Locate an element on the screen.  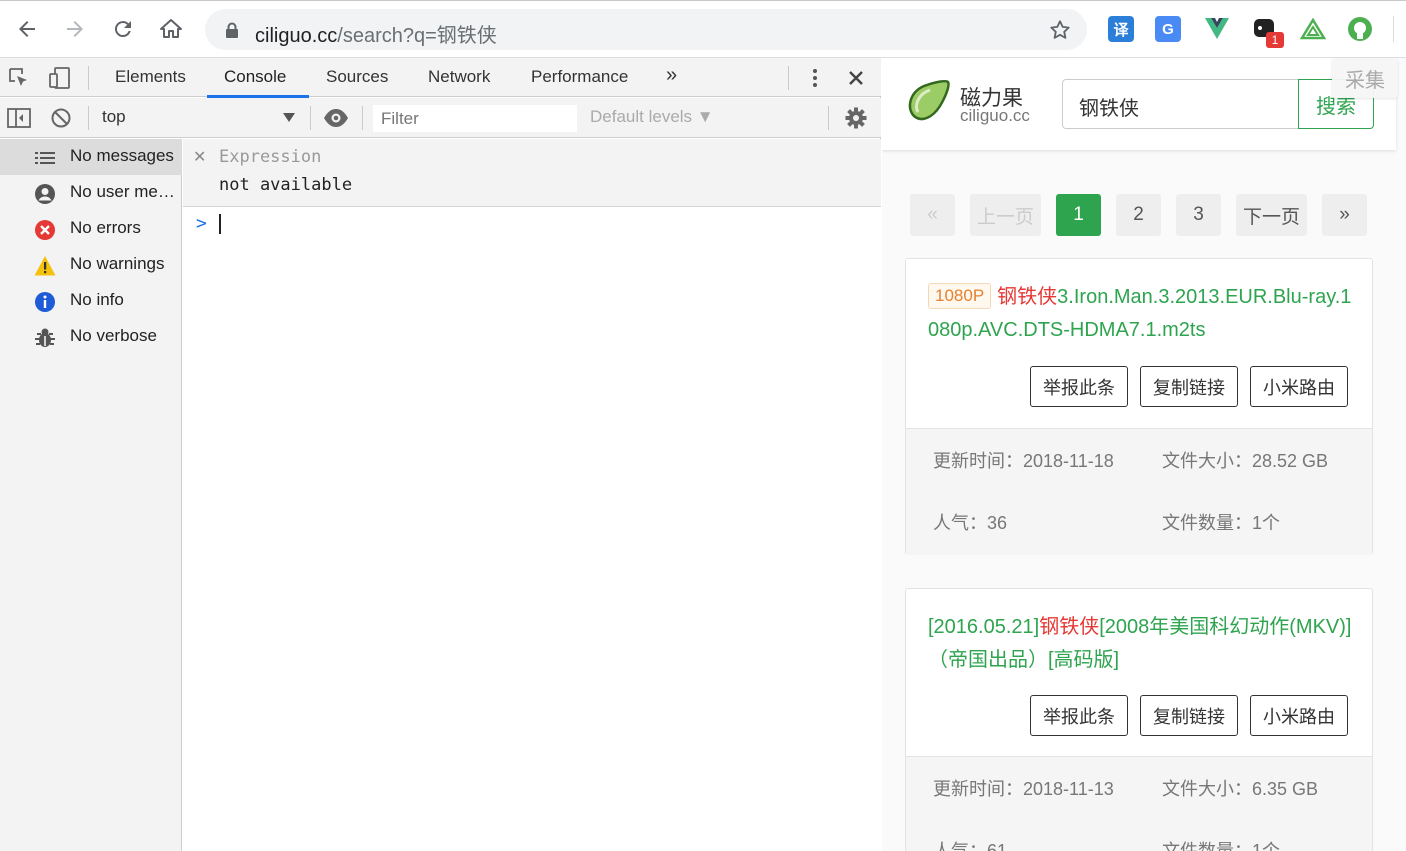
device-toolbar-icon is located at coordinates (60, 78).